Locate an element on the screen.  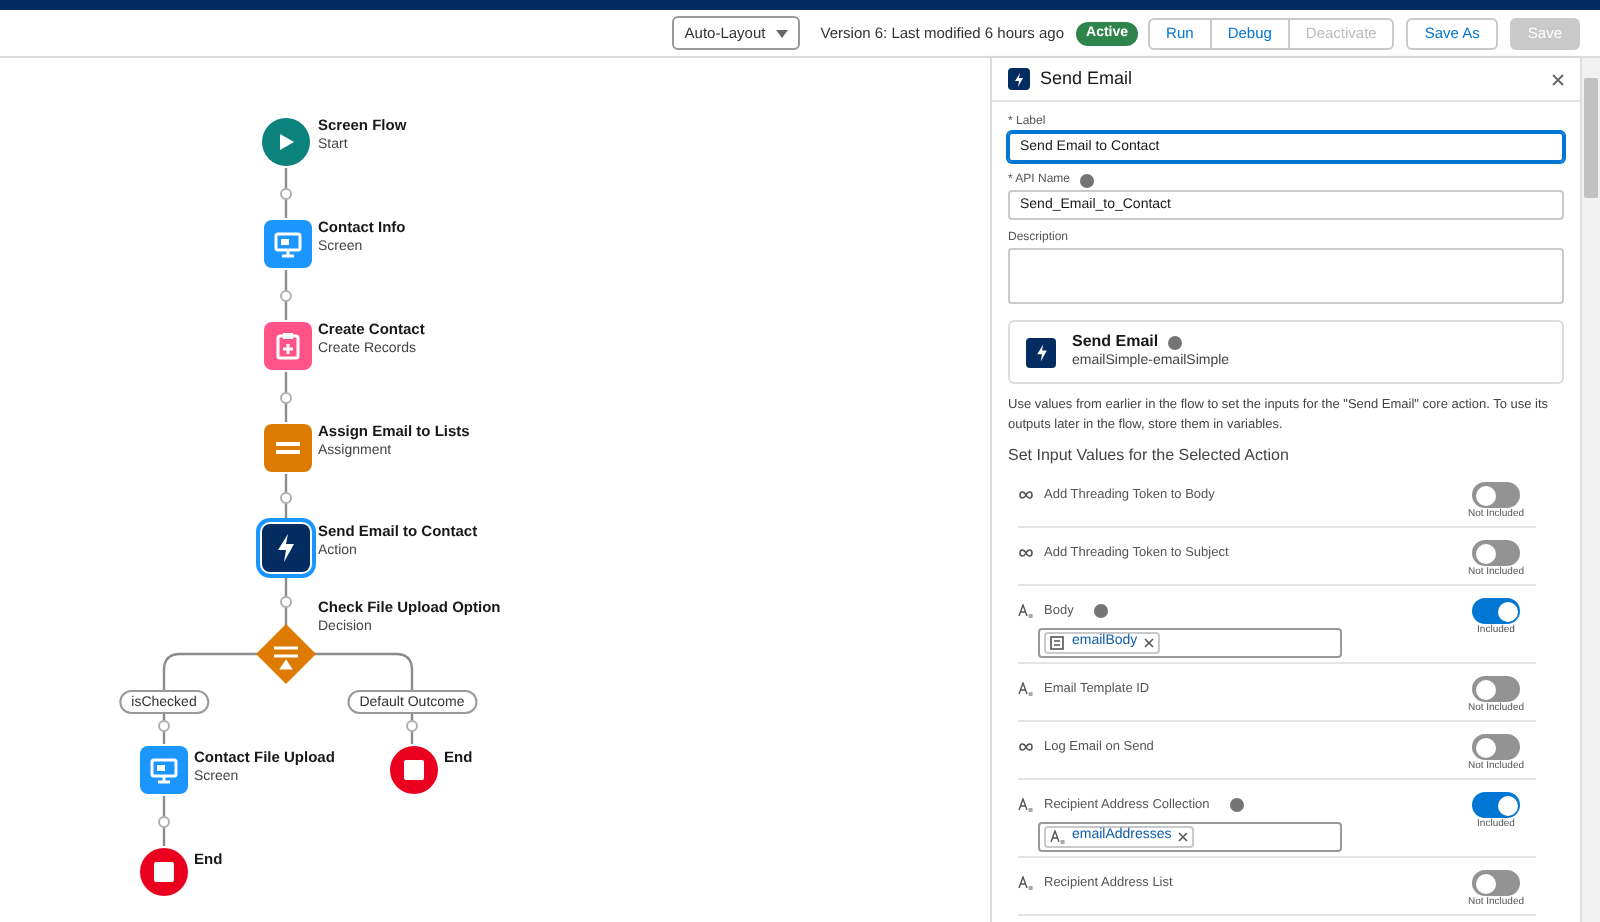
clipboard-plus-icon is located at coordinates (288, 346).